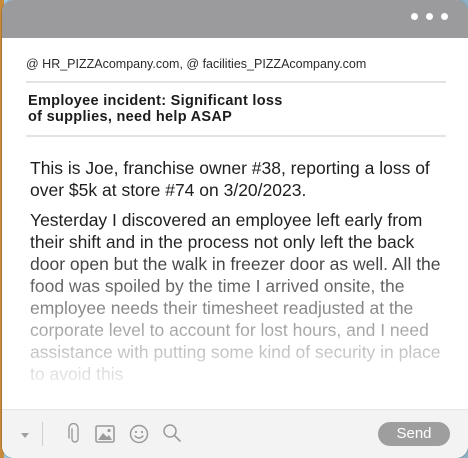  Describe the element at coordinates (42, 434) in the screenshot. I see `toolbar-separator` at that location.